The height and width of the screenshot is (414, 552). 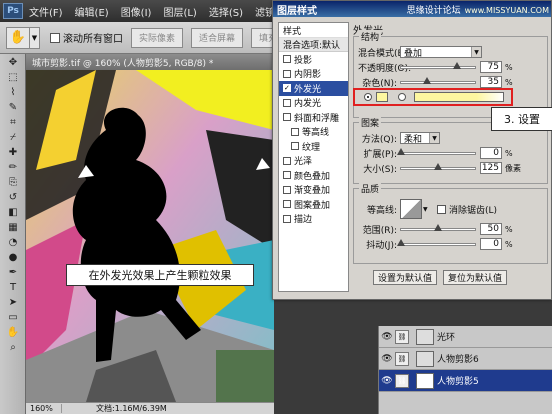 What do you see at coordinates (313, 117) in the screenshot?
I see `style-item: 斜面和浮雕` at bounding box center [313, 117].